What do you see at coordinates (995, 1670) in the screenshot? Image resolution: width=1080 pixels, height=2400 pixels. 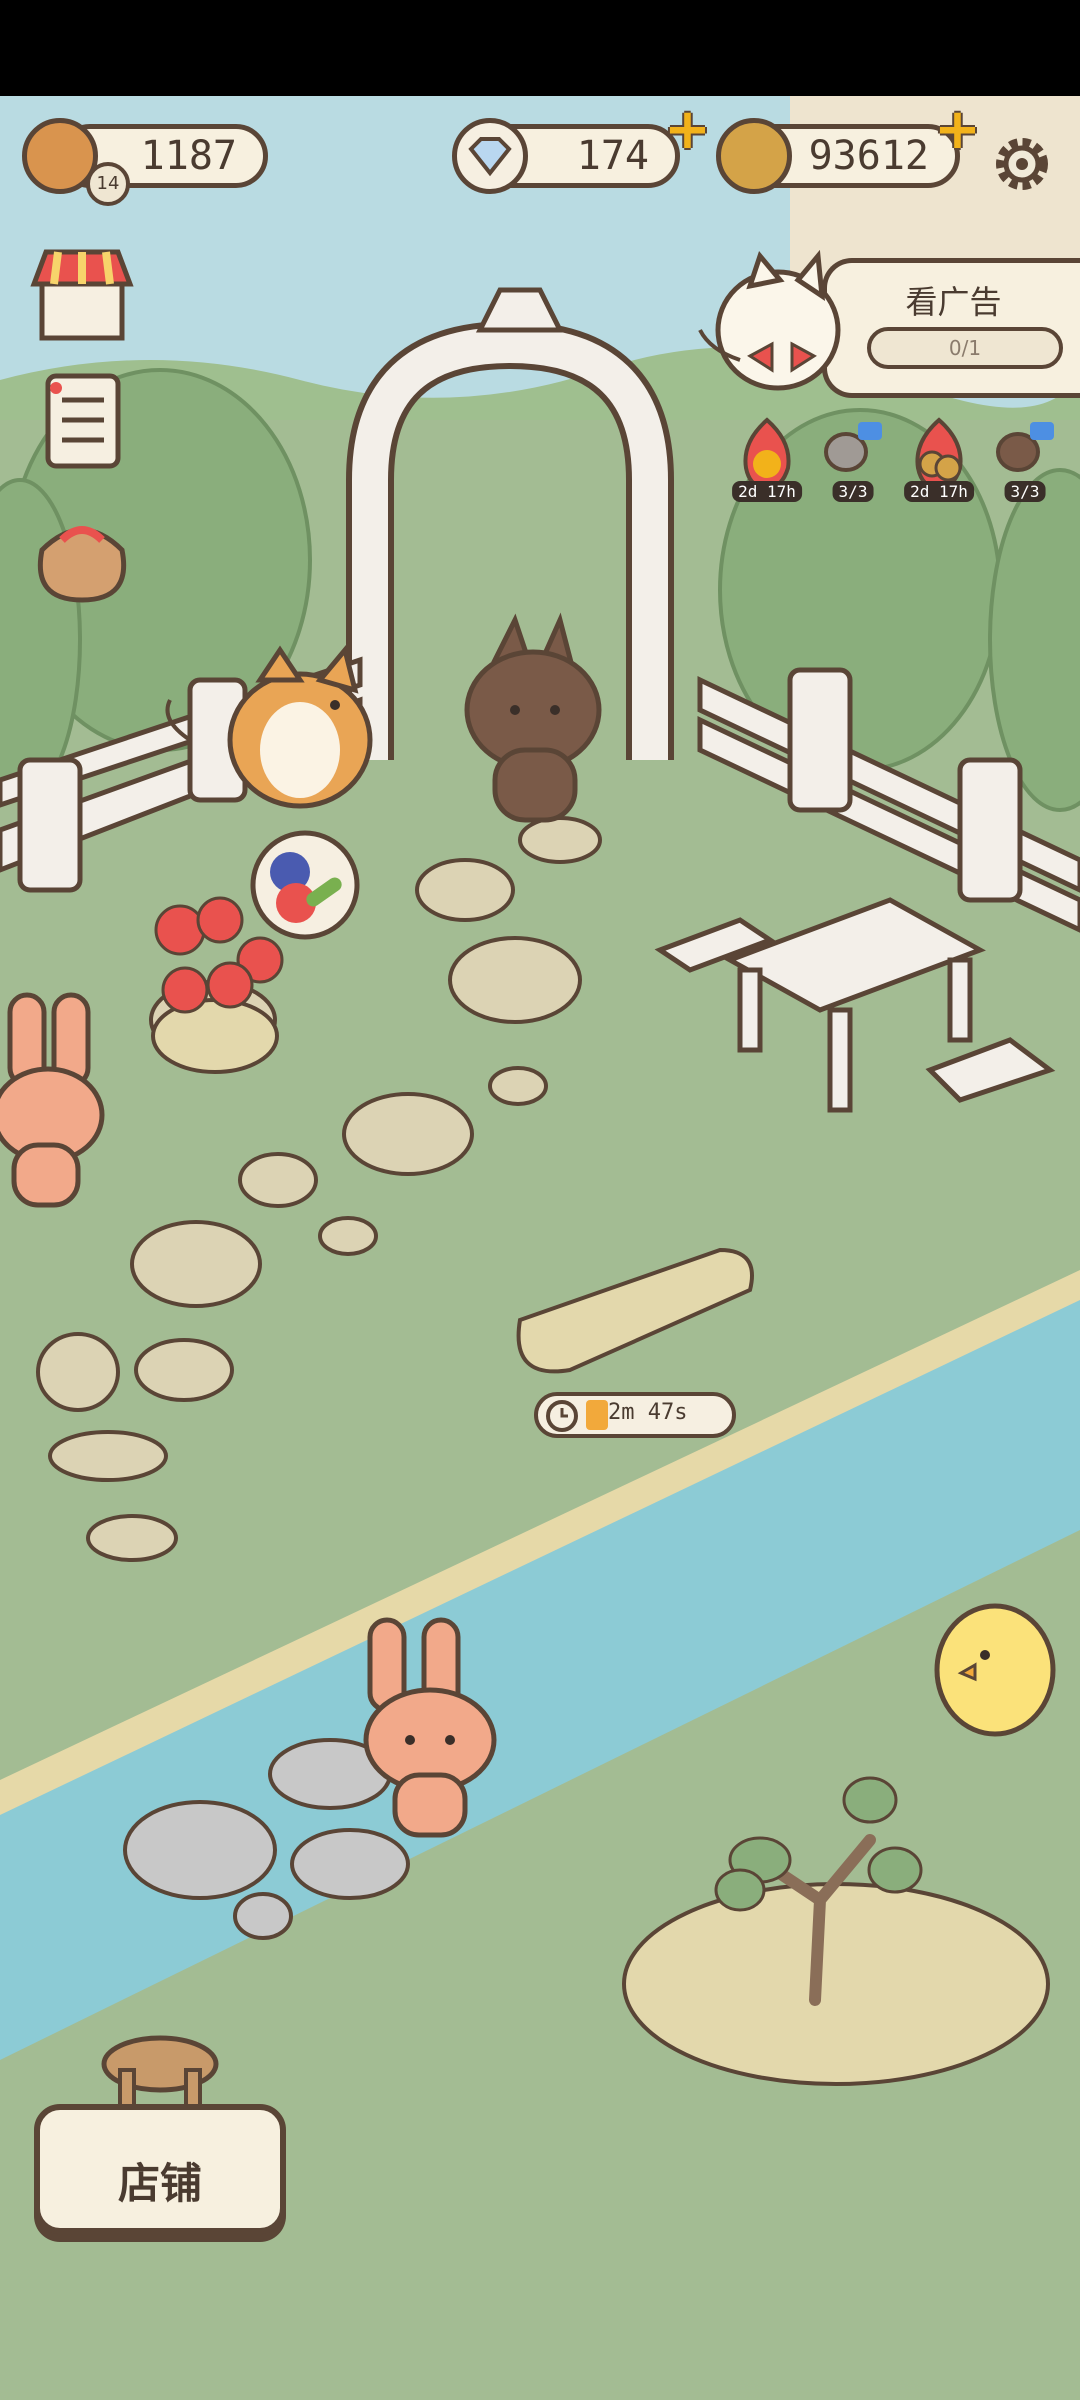 I see `chick-character` at bounding box center [995, 1670].